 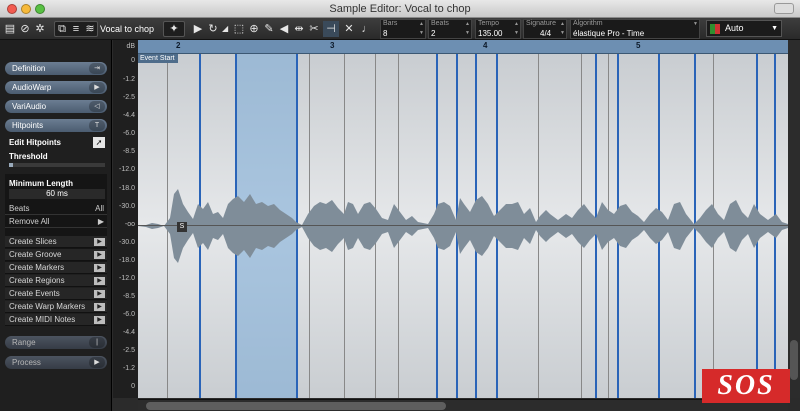 What do you see at coordinates (635, 29) in the screenshot?
I see `algorithm-field: Algorithm élastique Pro - Time ▼` at bounding box center [635, 29].